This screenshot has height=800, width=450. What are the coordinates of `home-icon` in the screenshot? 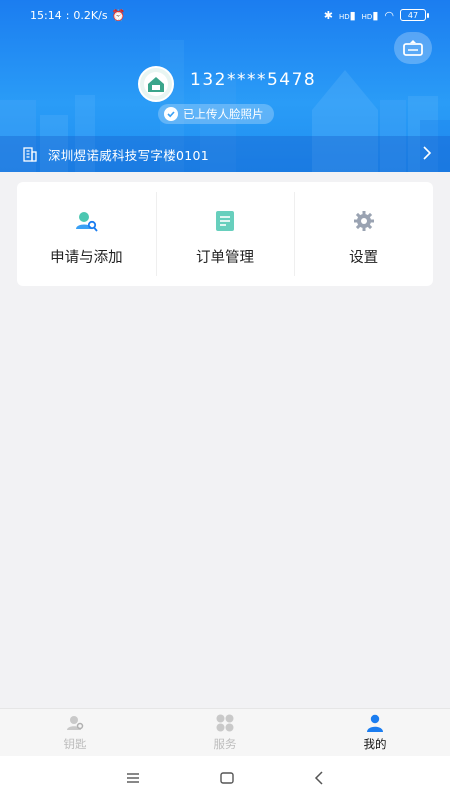 It's located at (227, 778).